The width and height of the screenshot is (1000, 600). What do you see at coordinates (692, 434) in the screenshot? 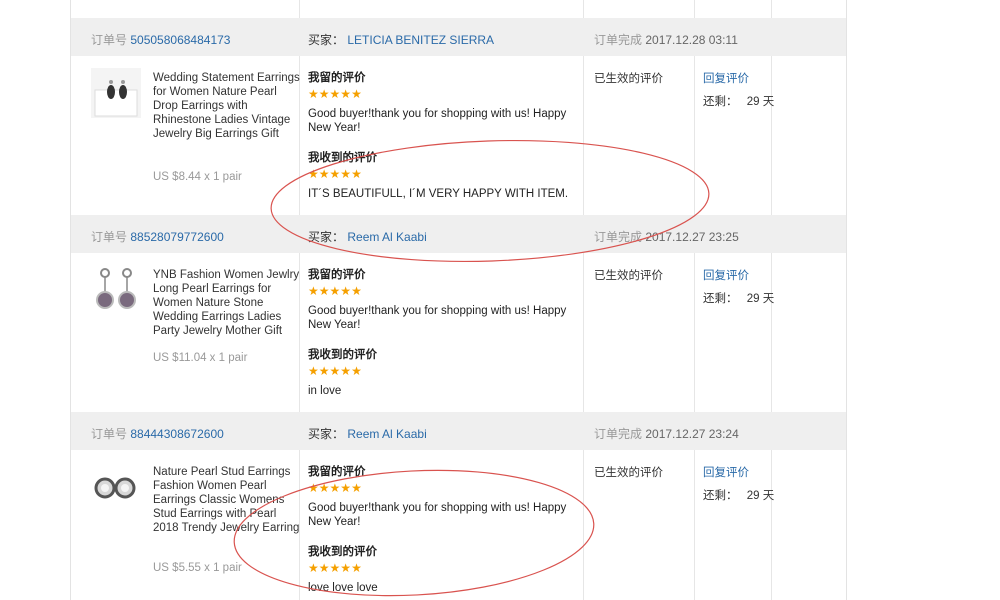
I see `completed-time: 2017.12.27 23:24` at bounding box center [692, 434].